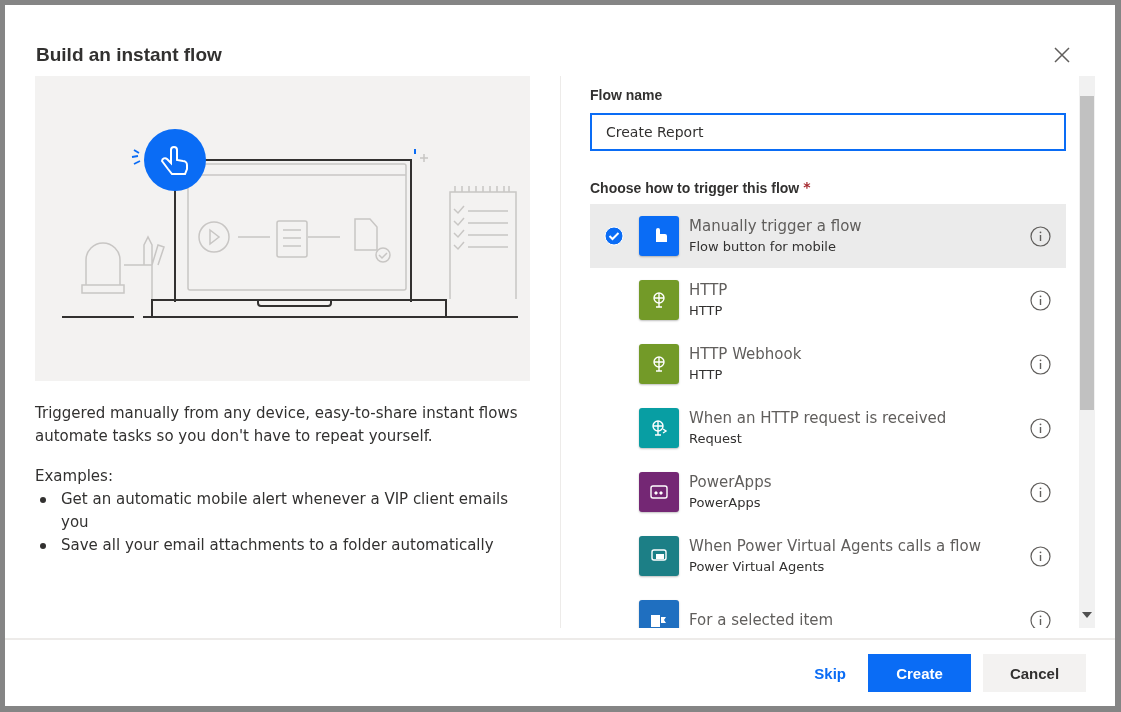 This screenshot has width=1121, height=712. What do you see at coordinates (835, 546) in the screenshot?
I see `trigger-title: When Power Virtual Agents calls a flow` at bounding box center [835, 546].